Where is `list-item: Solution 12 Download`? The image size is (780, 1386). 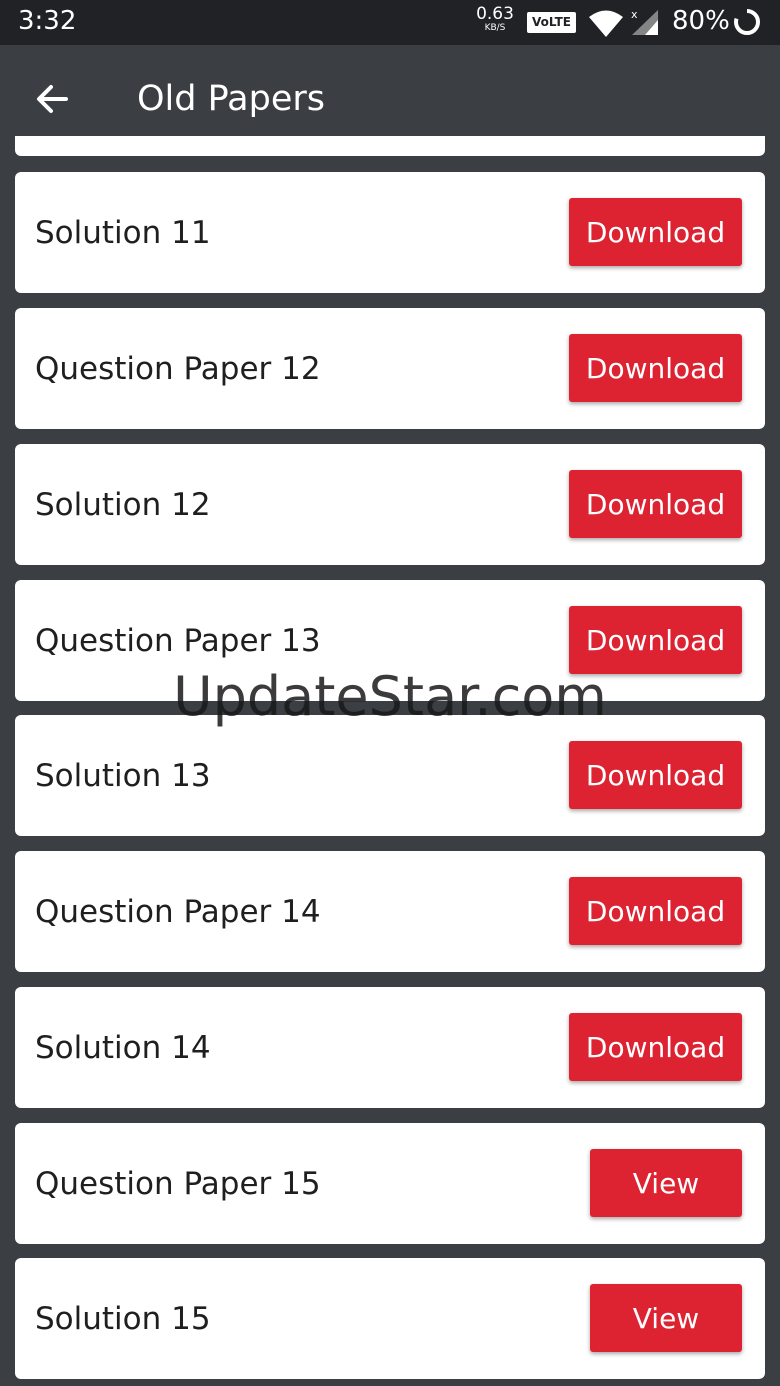 list-item: Solution 12 Download is located at coordinates (390, 504).